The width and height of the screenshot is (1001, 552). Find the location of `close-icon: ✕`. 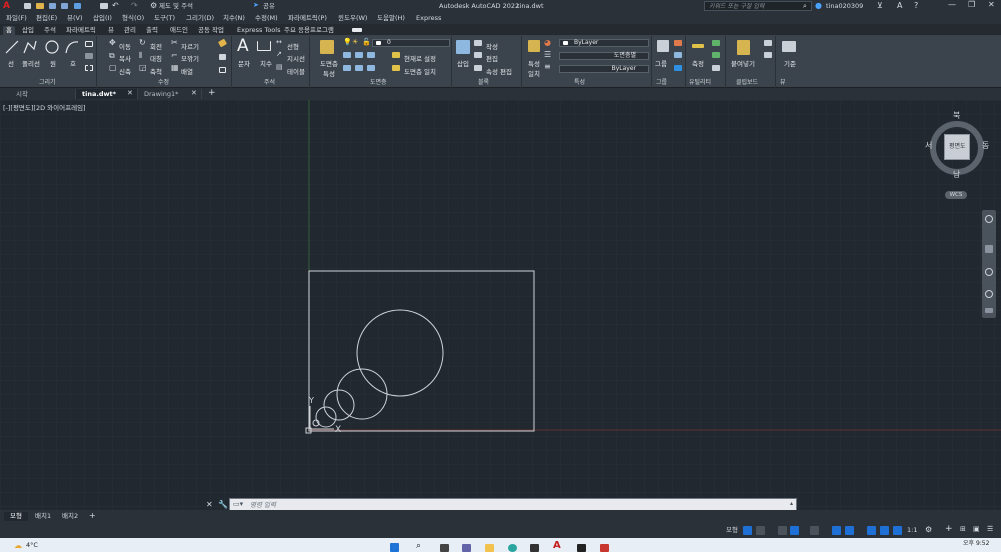

close-icon: ✕ is located at coordinates (991, 5).